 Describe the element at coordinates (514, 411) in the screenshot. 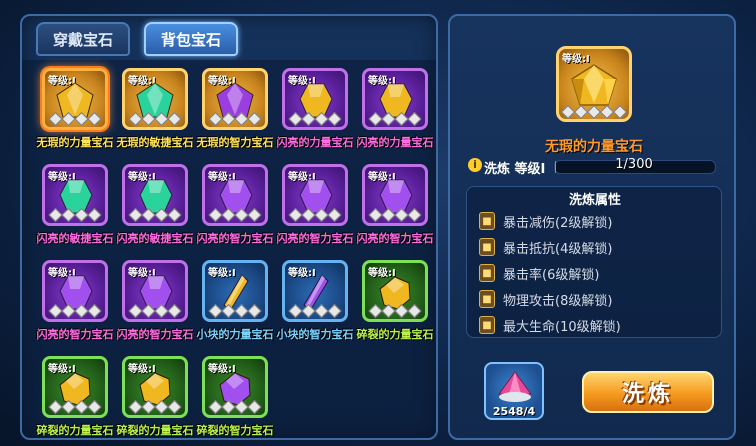

I see `material-count: 2548/4` at that location.